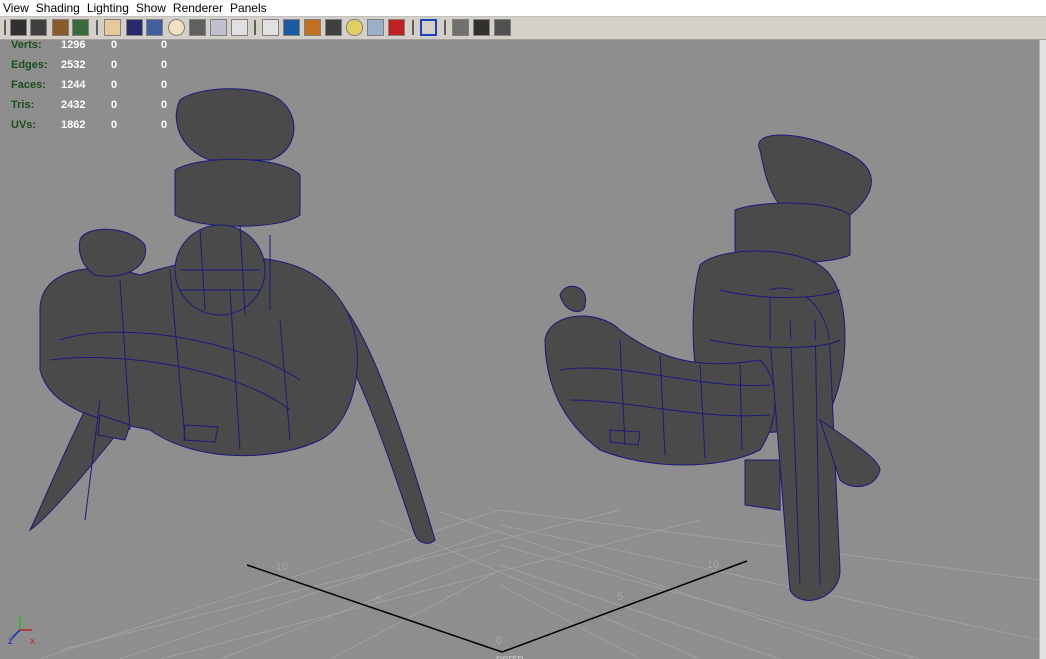 This screenshot has width=1046, height=659. I want to click on menu-lighting: Lighting, so click(108, 8).